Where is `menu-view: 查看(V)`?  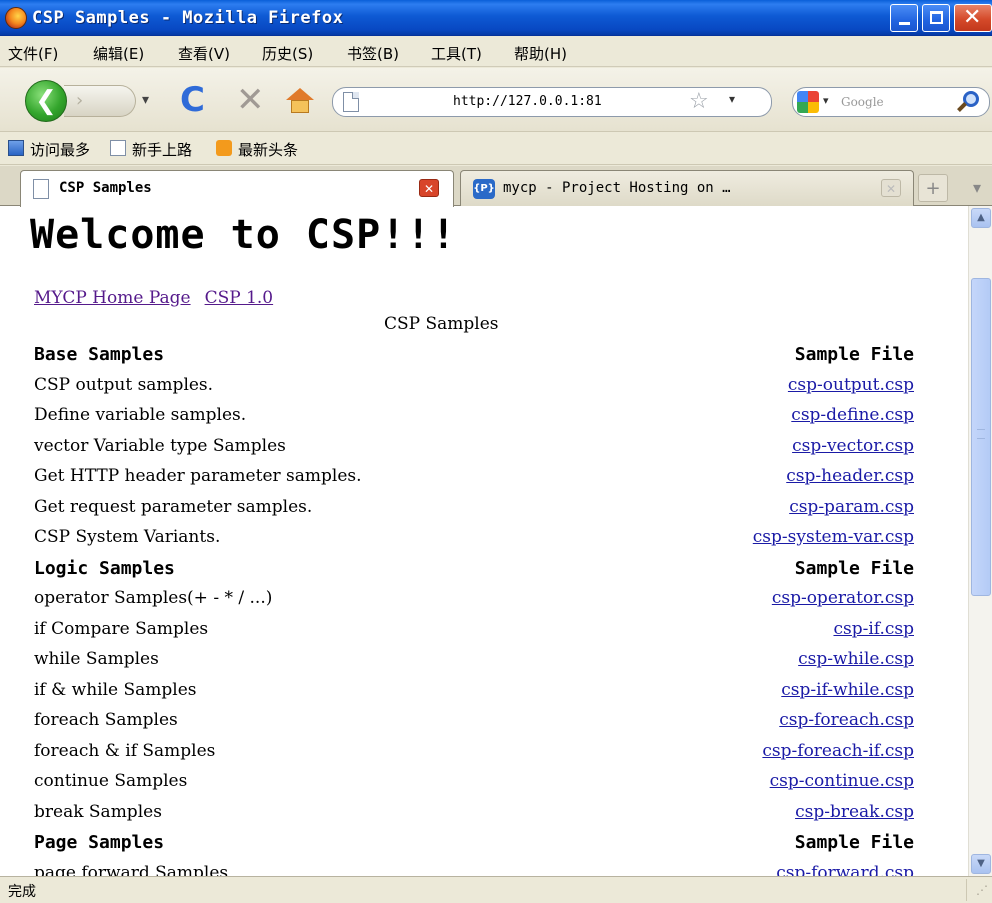
menu-view: 查看(V) is located at coordinates (204, 53).